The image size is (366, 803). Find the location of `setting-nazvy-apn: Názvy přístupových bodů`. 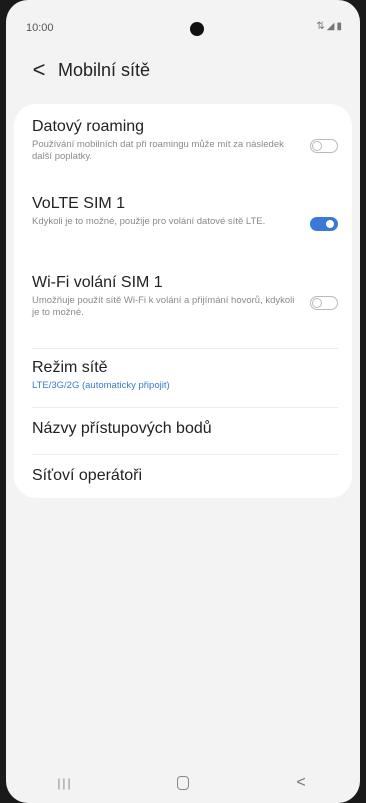

setting-nazvy-apn: Názvy přístupových bodů is located at coordinates (185, 429).